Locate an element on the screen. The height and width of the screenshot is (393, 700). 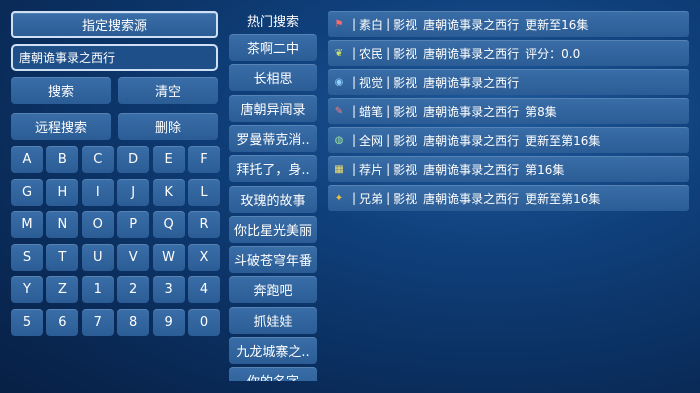
search-button-label: 搜索 is located at coordinates (60, 92).